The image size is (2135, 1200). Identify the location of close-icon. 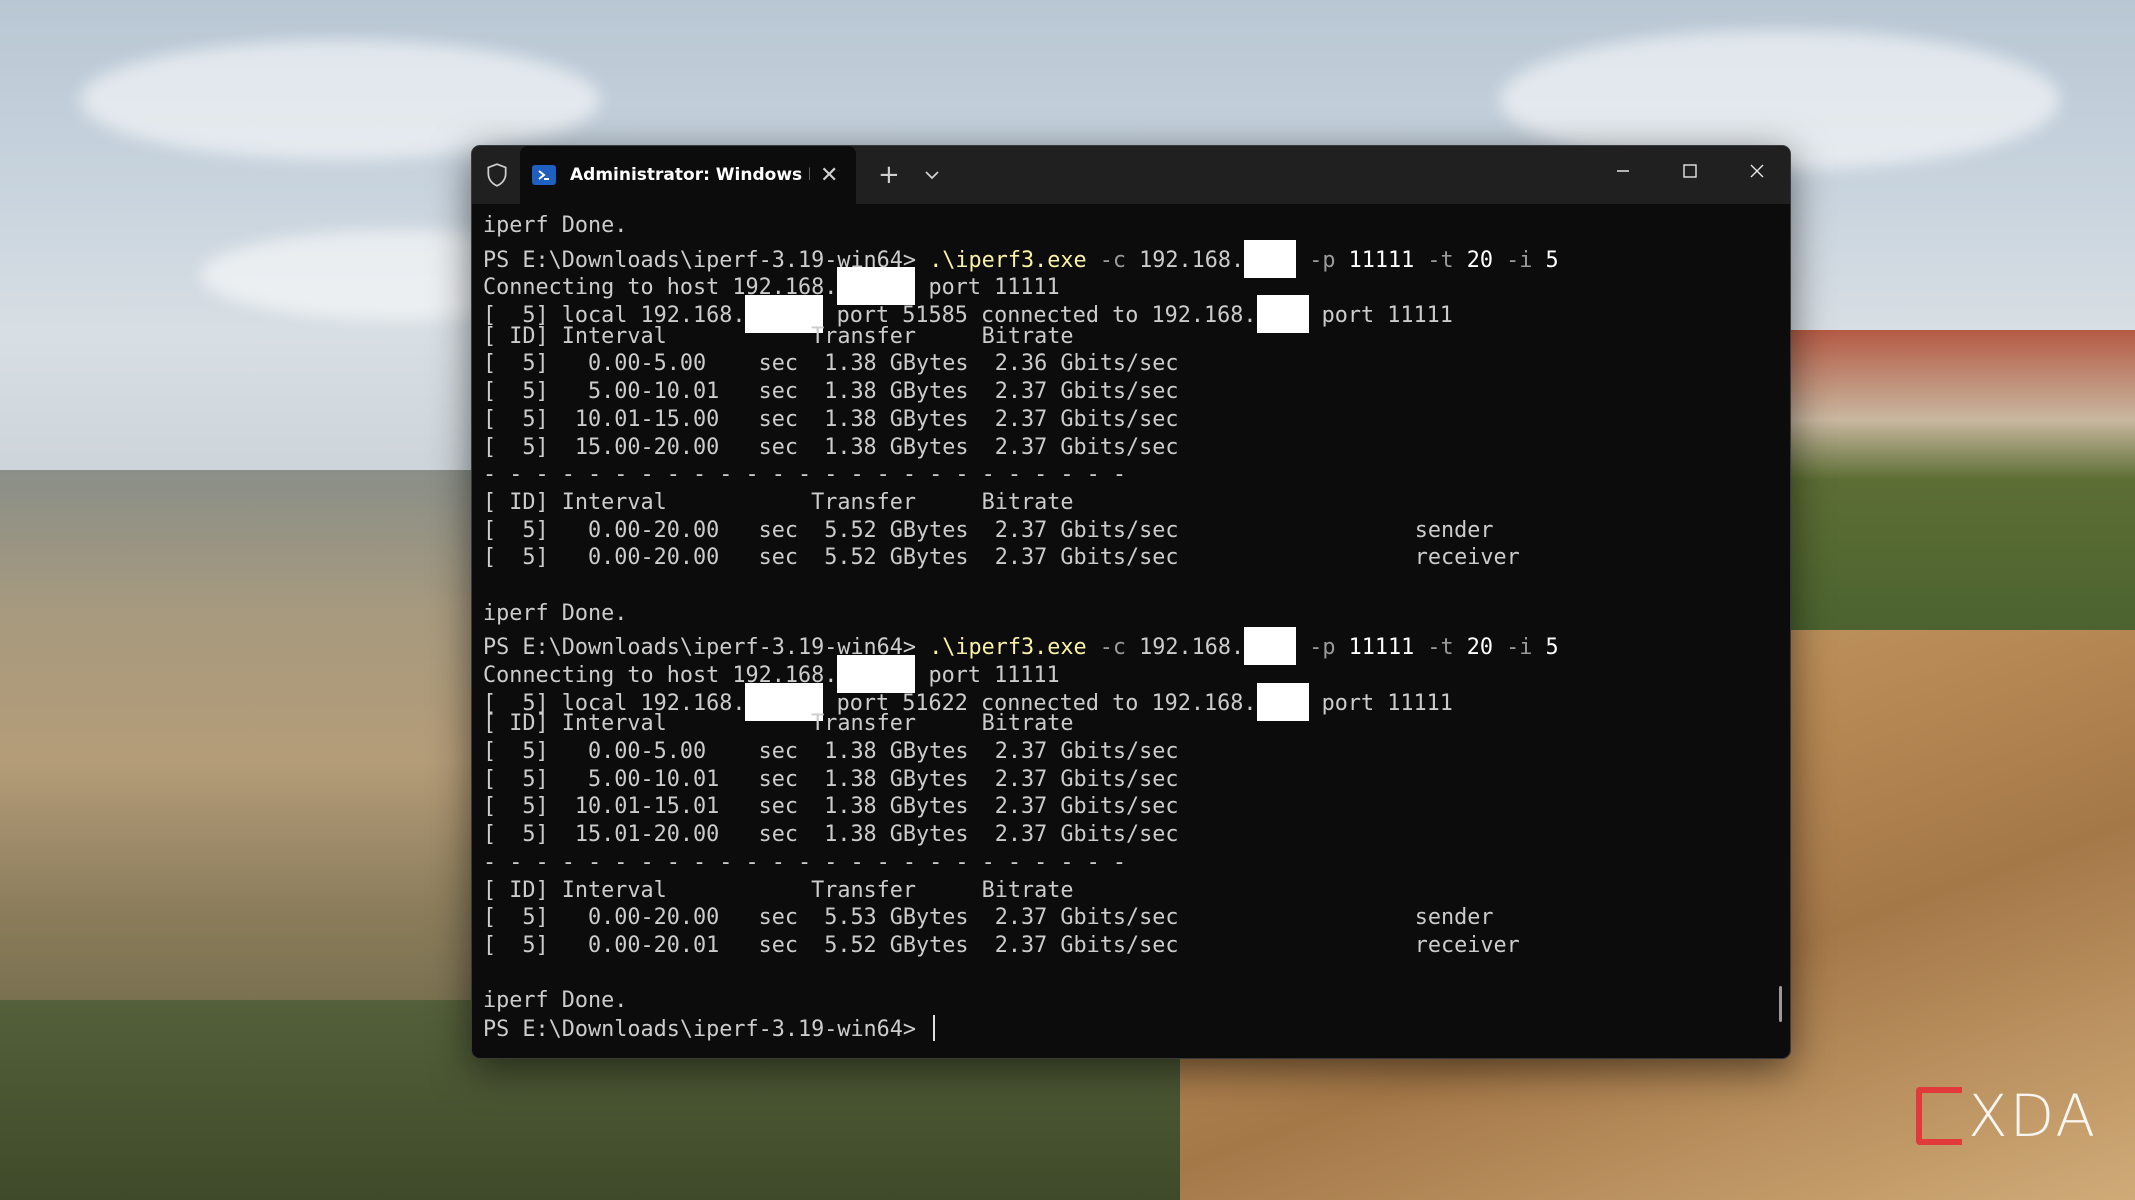
(1756, 171).